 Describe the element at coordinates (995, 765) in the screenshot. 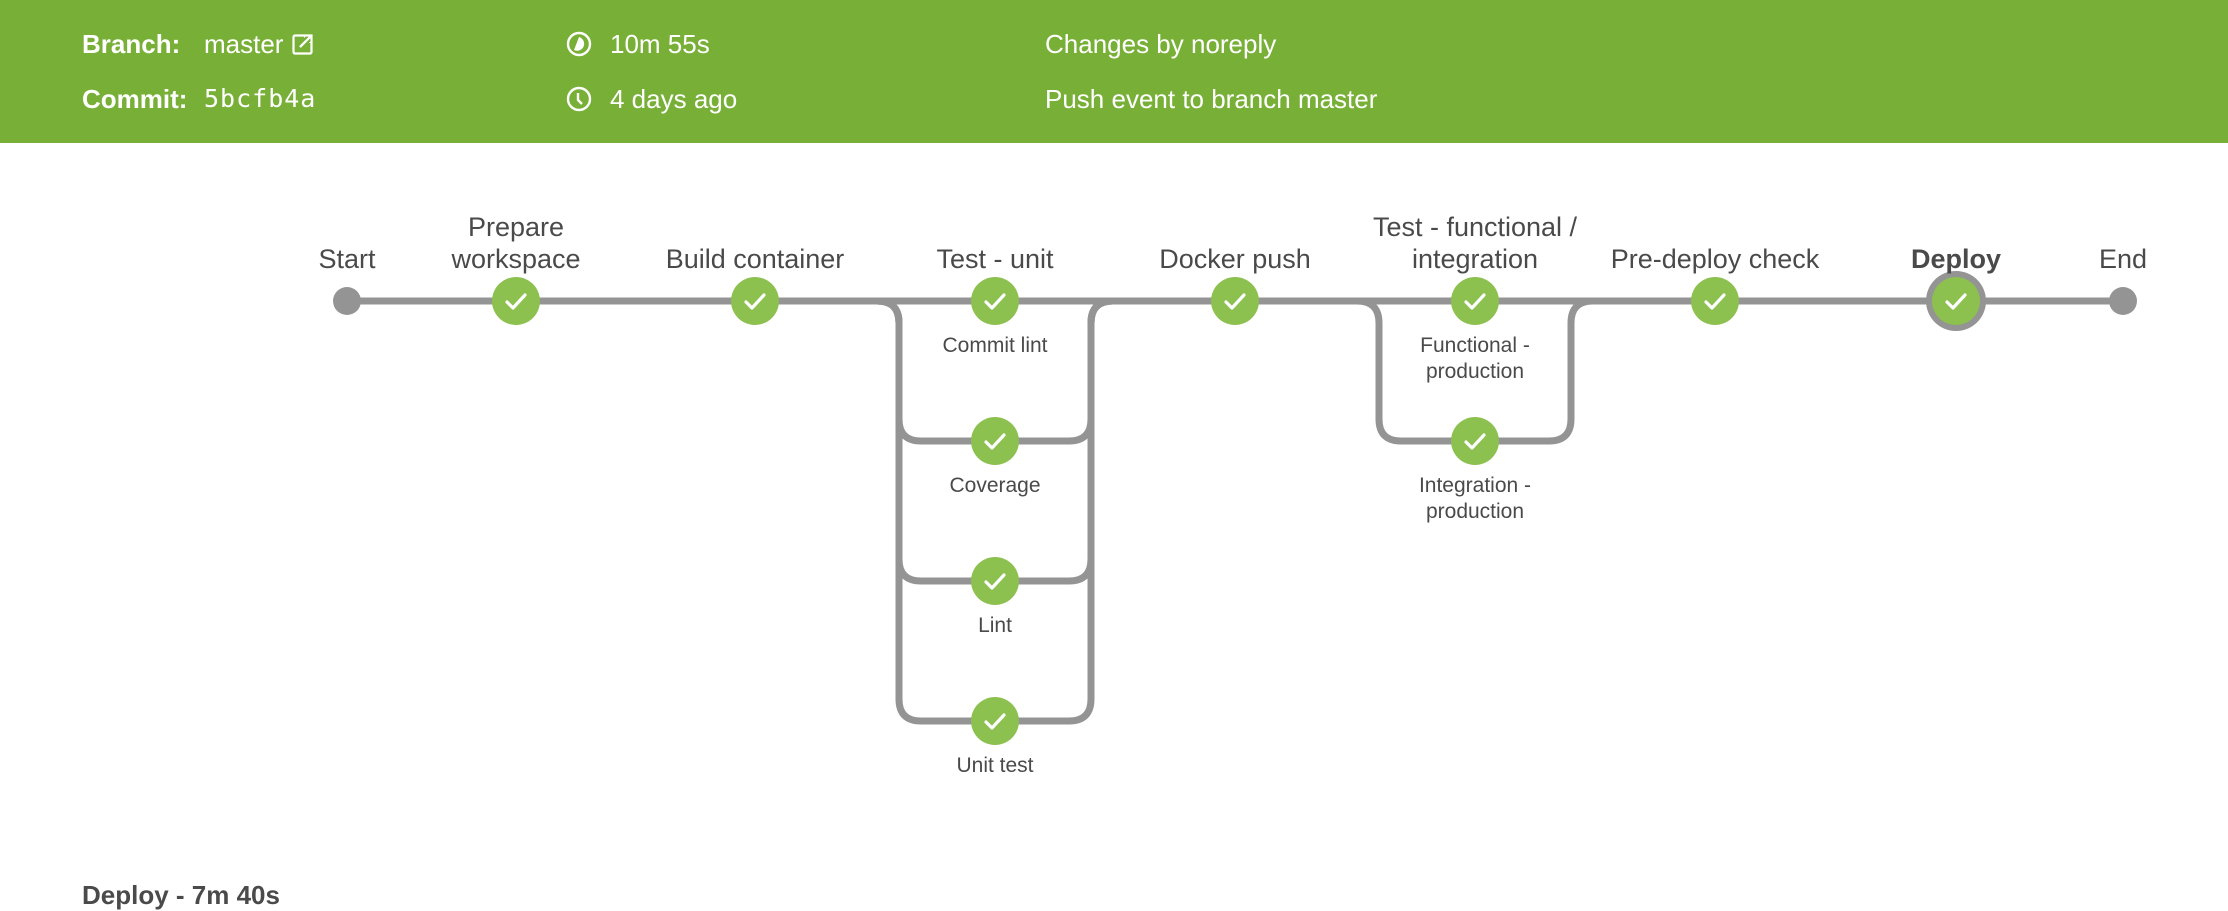

I see `parallel-label: Unit test` at that location.